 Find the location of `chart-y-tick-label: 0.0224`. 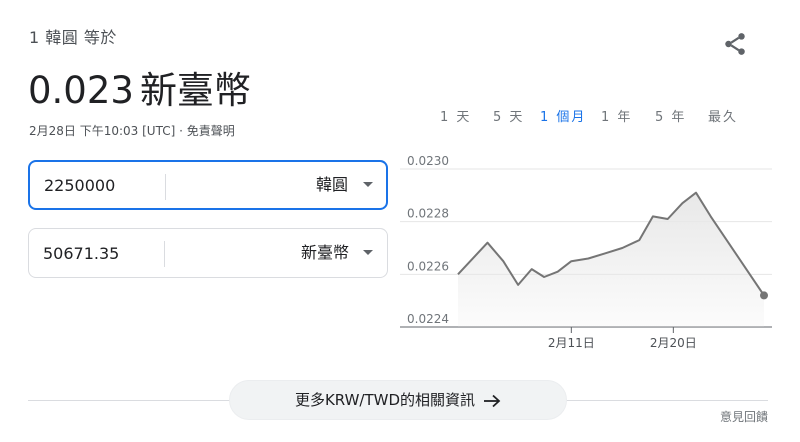

chart-y-tick-label: 0.0224 is located at coordinates (428, 319).